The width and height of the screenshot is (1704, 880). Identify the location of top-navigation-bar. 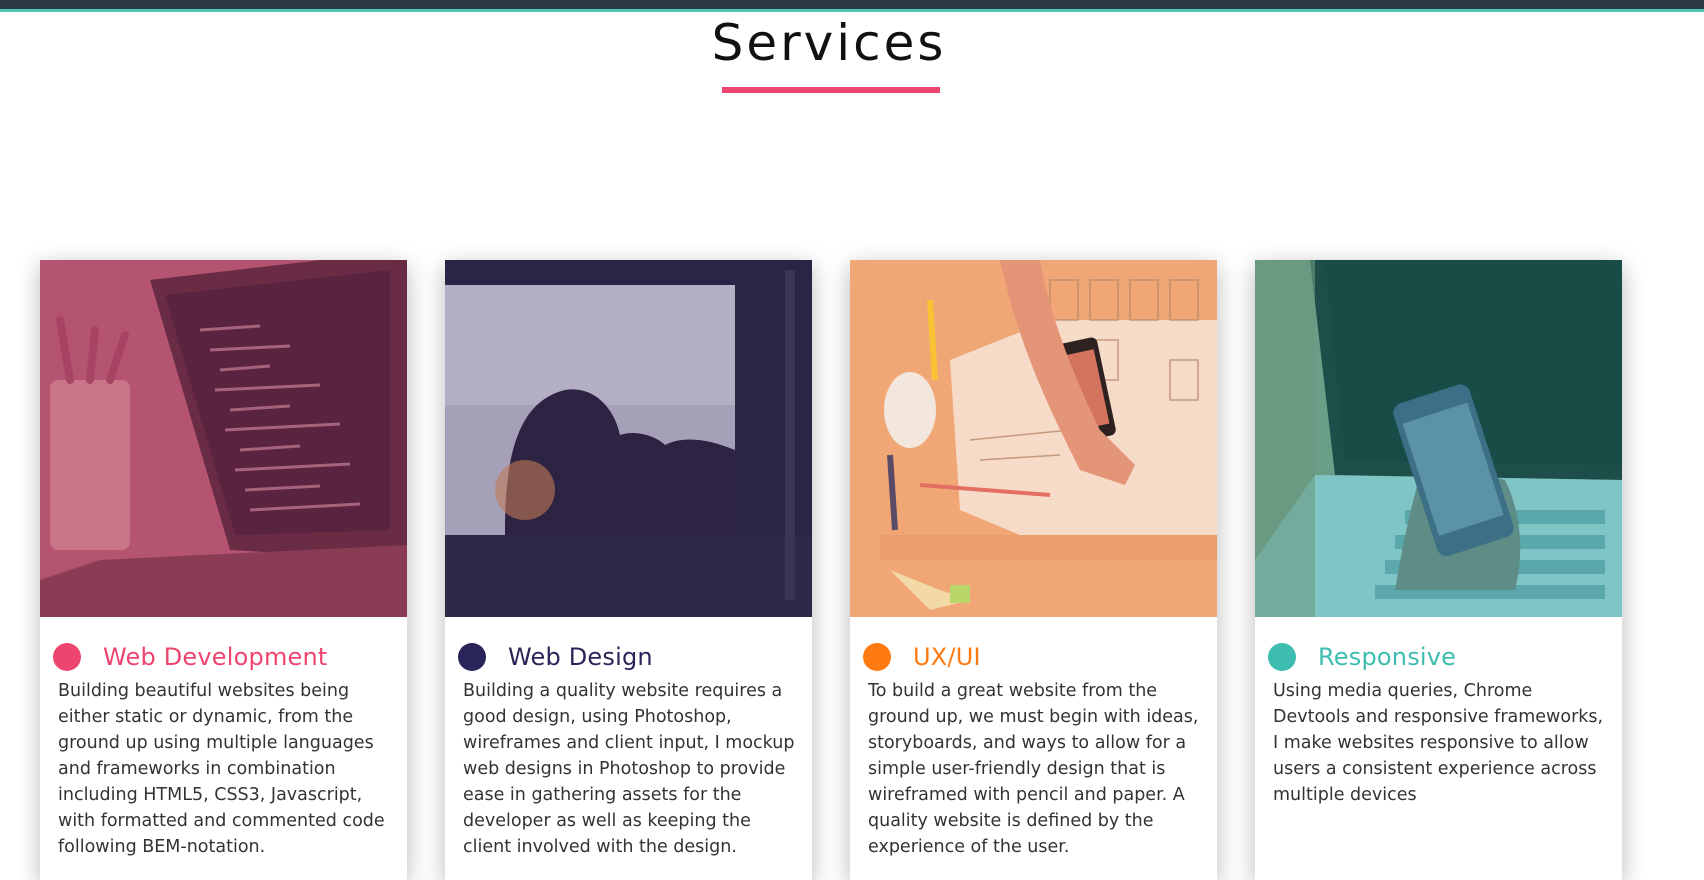
(852, 6).